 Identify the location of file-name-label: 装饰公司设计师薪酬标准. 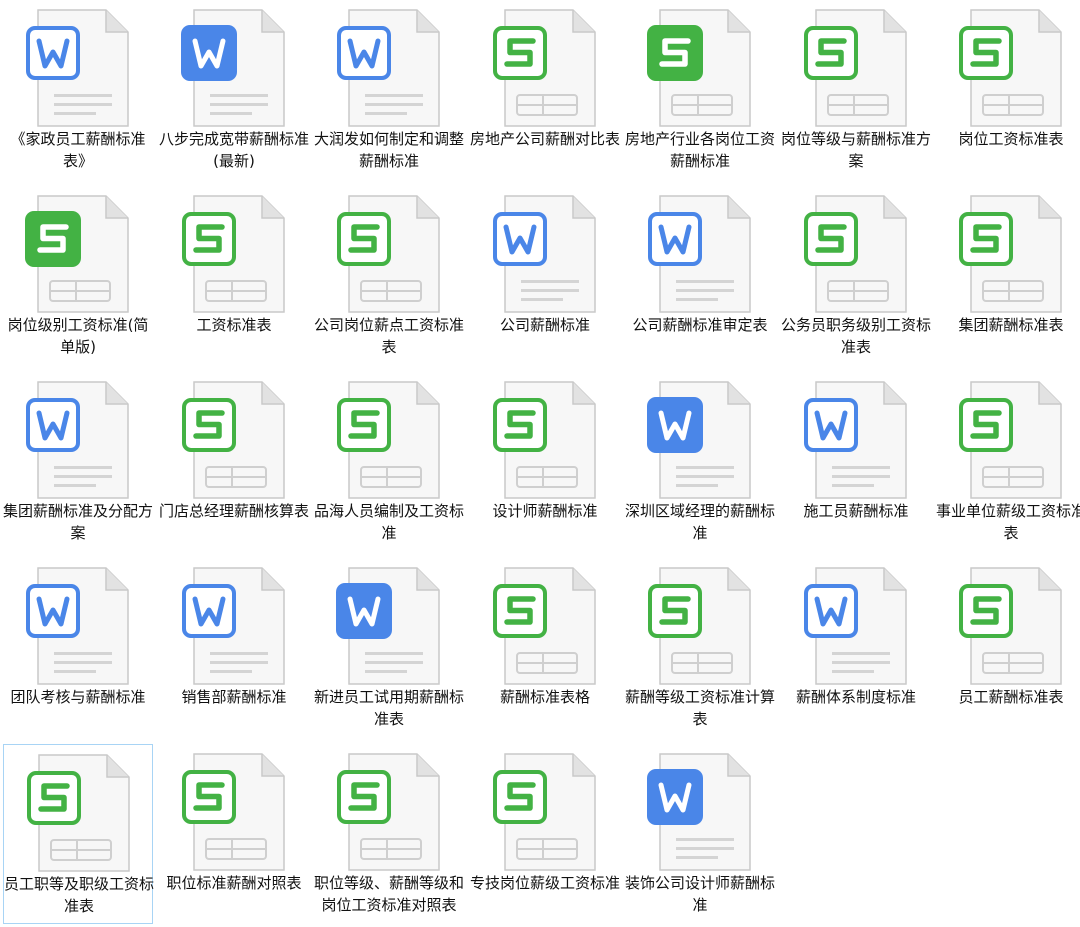
(700, 894).